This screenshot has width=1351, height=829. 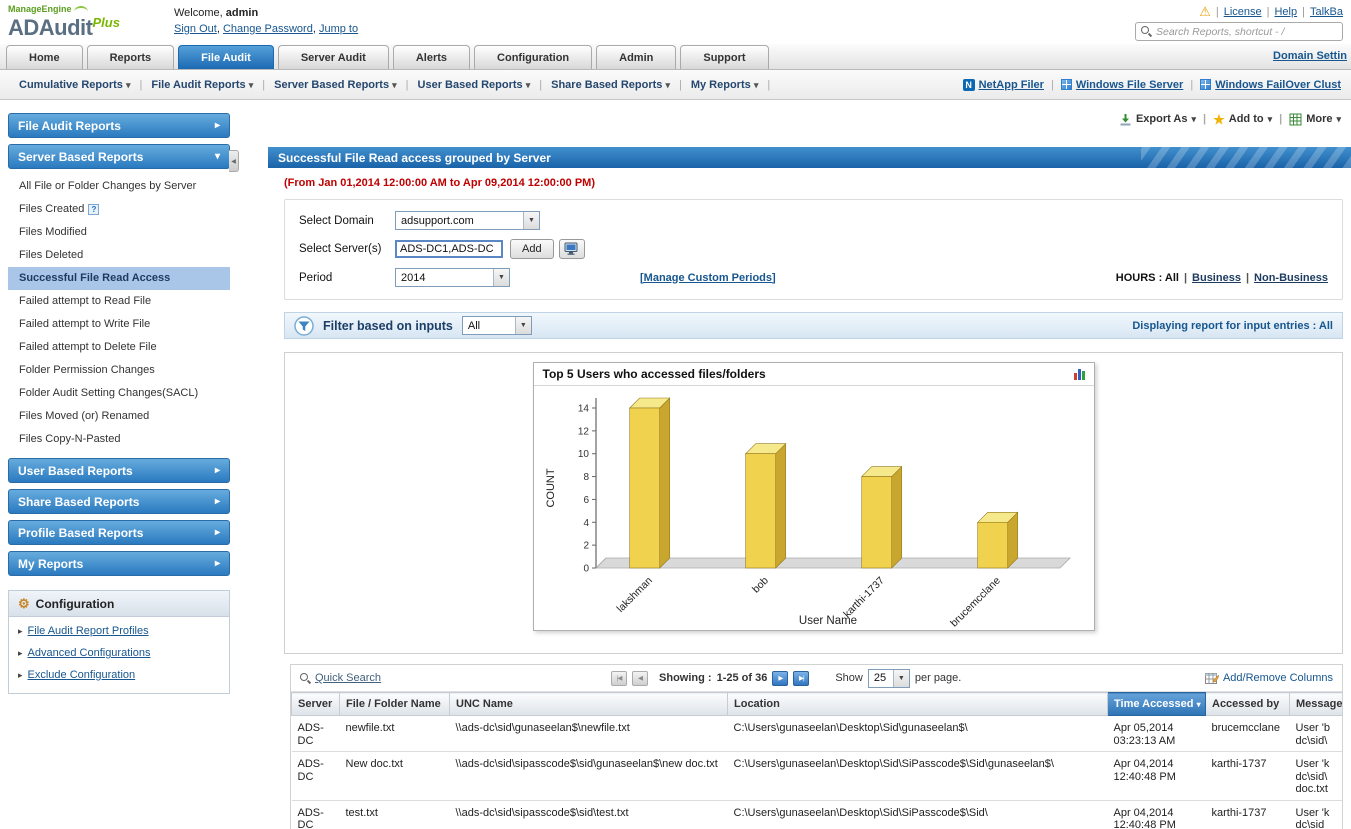 What do you see at coordinates (348, 678) in the screenshot?
I see `quick-search-link: Quick Search` at bounding box center [348, 678].